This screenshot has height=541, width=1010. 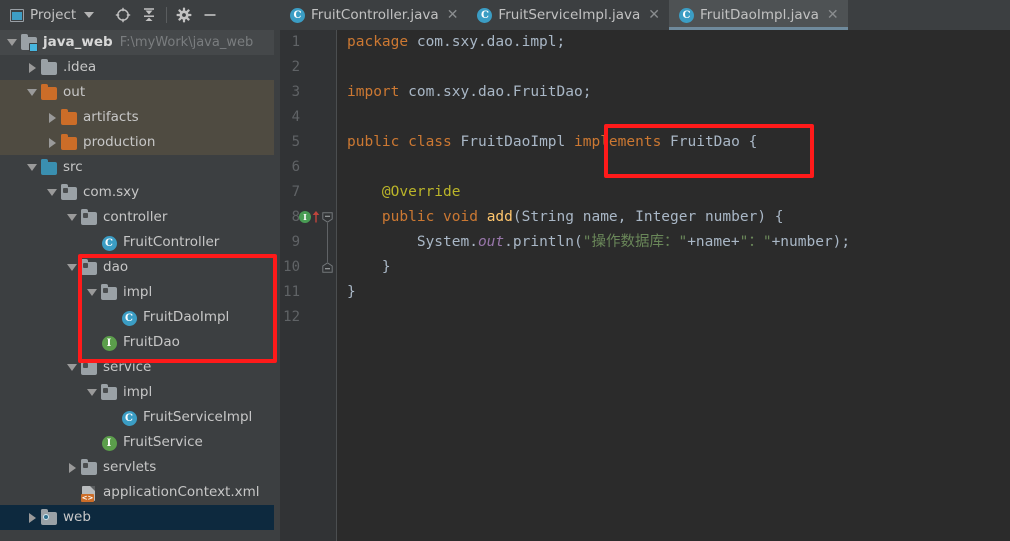 I want to click on editor-tab-fruitdaoimpl-java: C FruitDaoImpl.java ✕, so click(x=758, y=15).